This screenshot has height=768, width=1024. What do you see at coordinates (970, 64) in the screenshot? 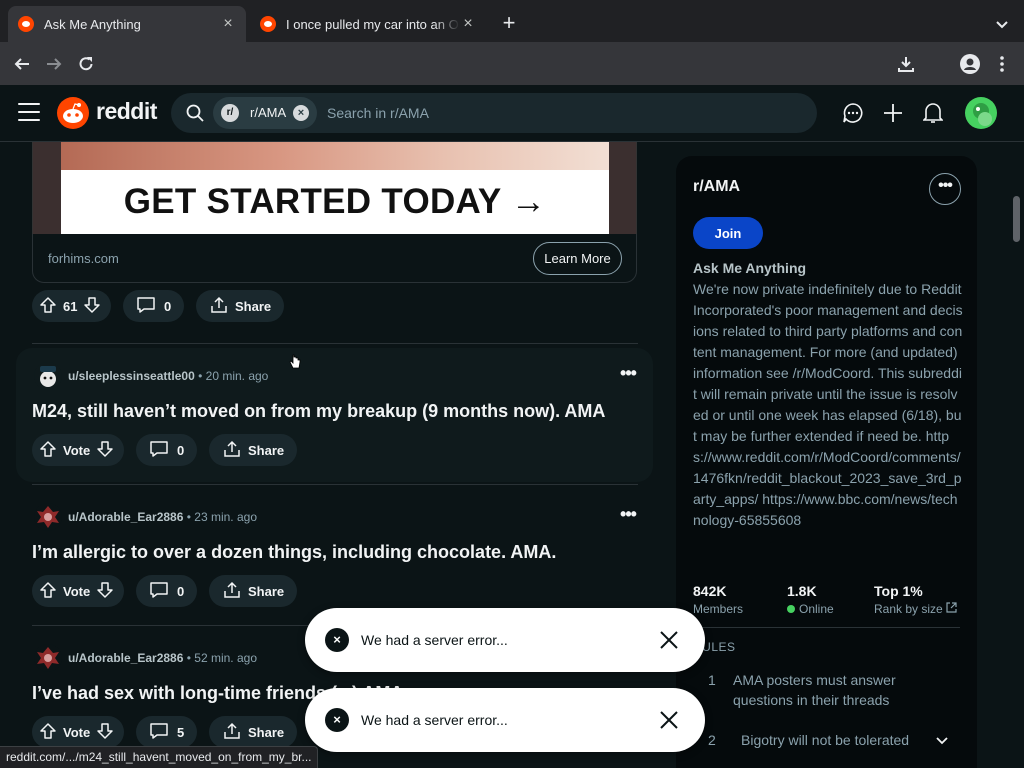
I see `profile-icon` at bounding box center [970, 64].